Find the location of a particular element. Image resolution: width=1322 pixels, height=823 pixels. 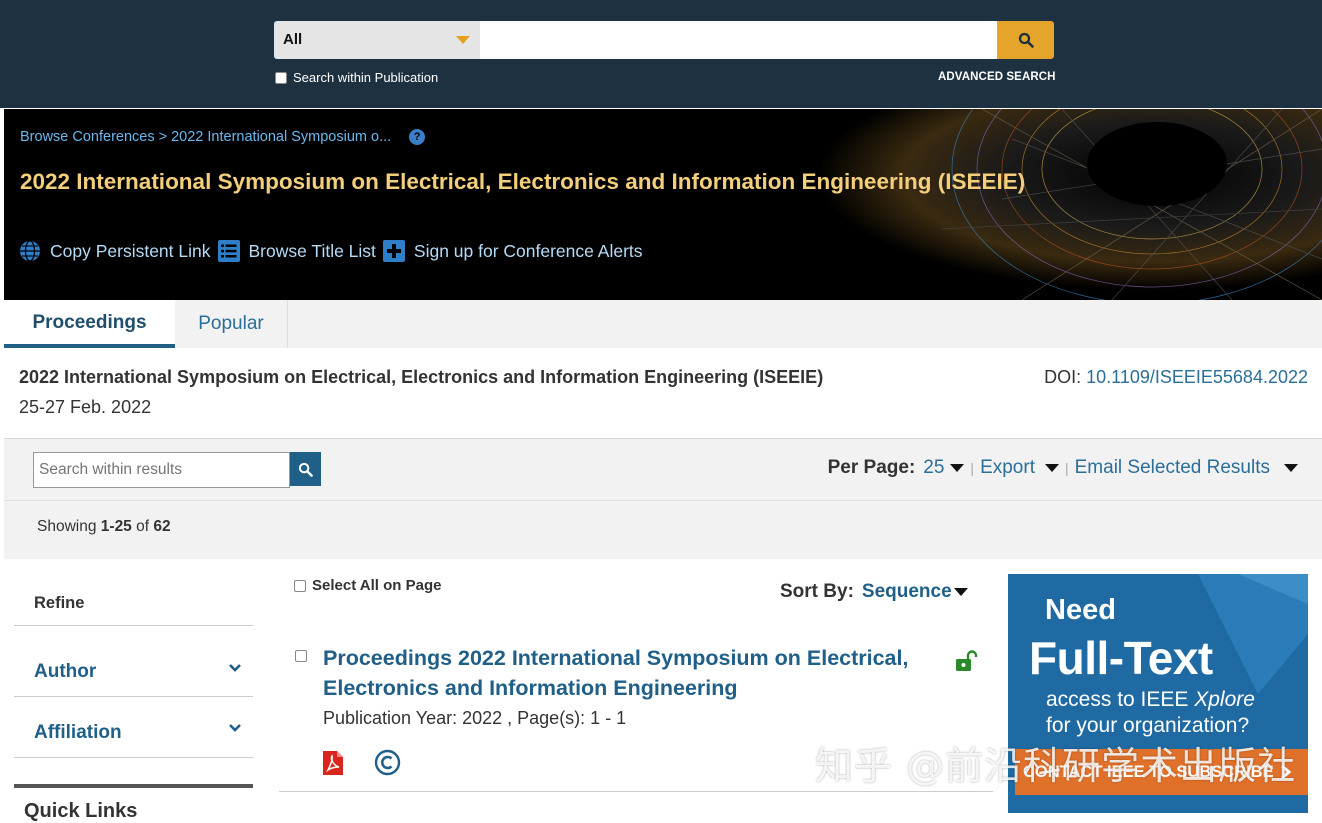

per-page-value: 25 is located at coordinates (934, 467).